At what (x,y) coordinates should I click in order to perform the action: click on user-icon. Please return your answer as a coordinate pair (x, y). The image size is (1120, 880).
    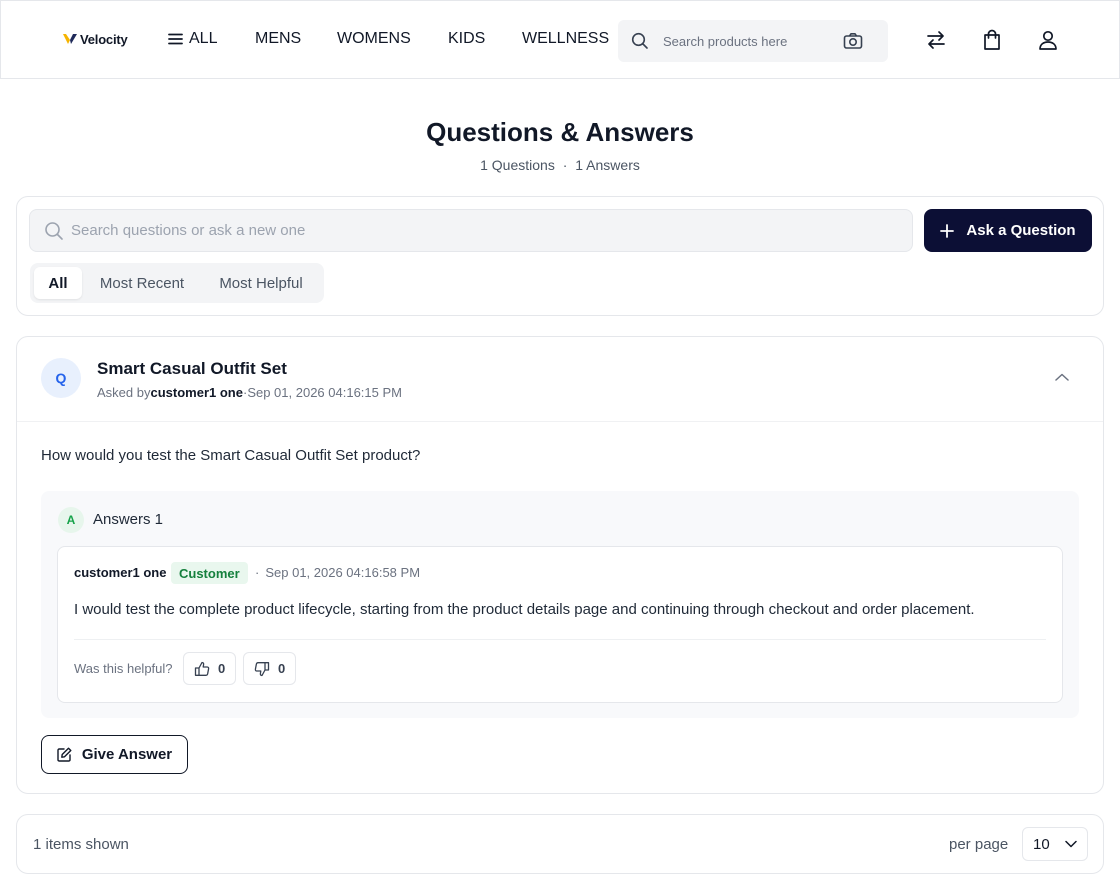
    Looking at the image, I should click on (1048, 40).